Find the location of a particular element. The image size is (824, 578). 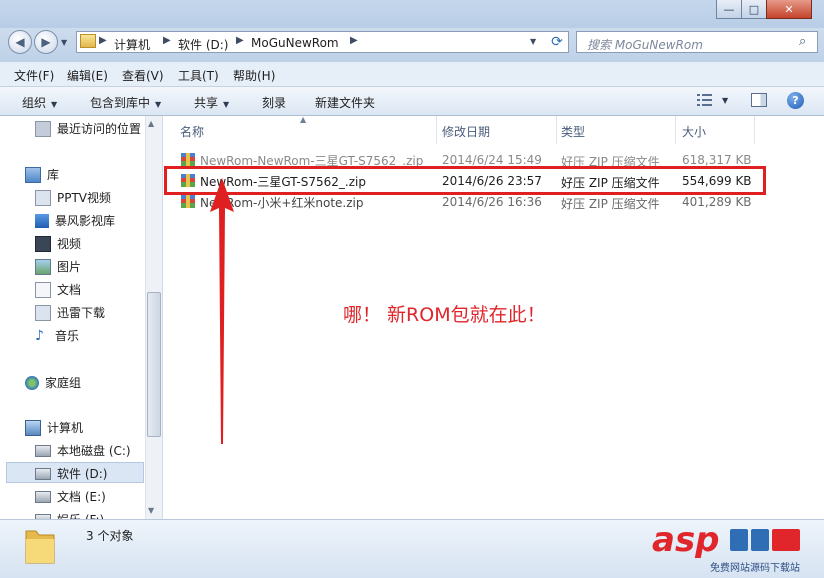

file-type: 好压 ZIP 压缩文件 is located at coordinates (610, 204).